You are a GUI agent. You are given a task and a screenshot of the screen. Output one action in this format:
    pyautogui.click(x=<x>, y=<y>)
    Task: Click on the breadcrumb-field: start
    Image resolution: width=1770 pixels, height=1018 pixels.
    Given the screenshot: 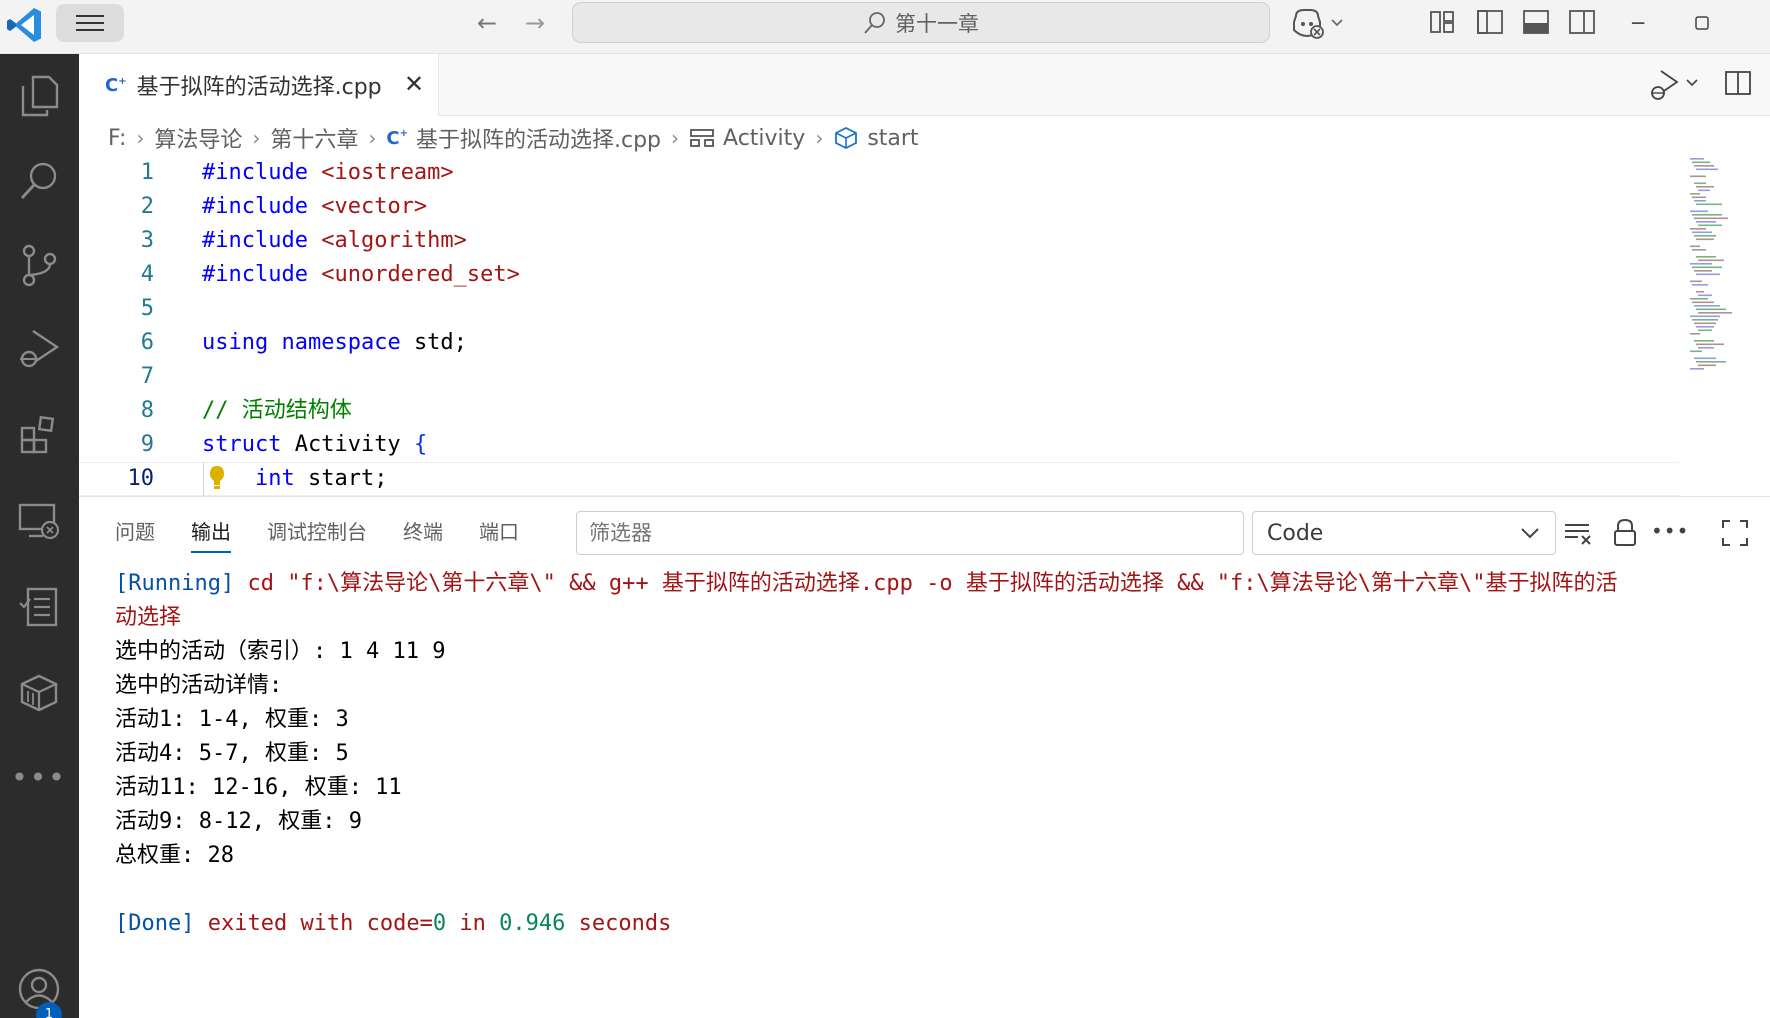 What is the action you would take?
    pyautogui.click(x=892, y=138)
    